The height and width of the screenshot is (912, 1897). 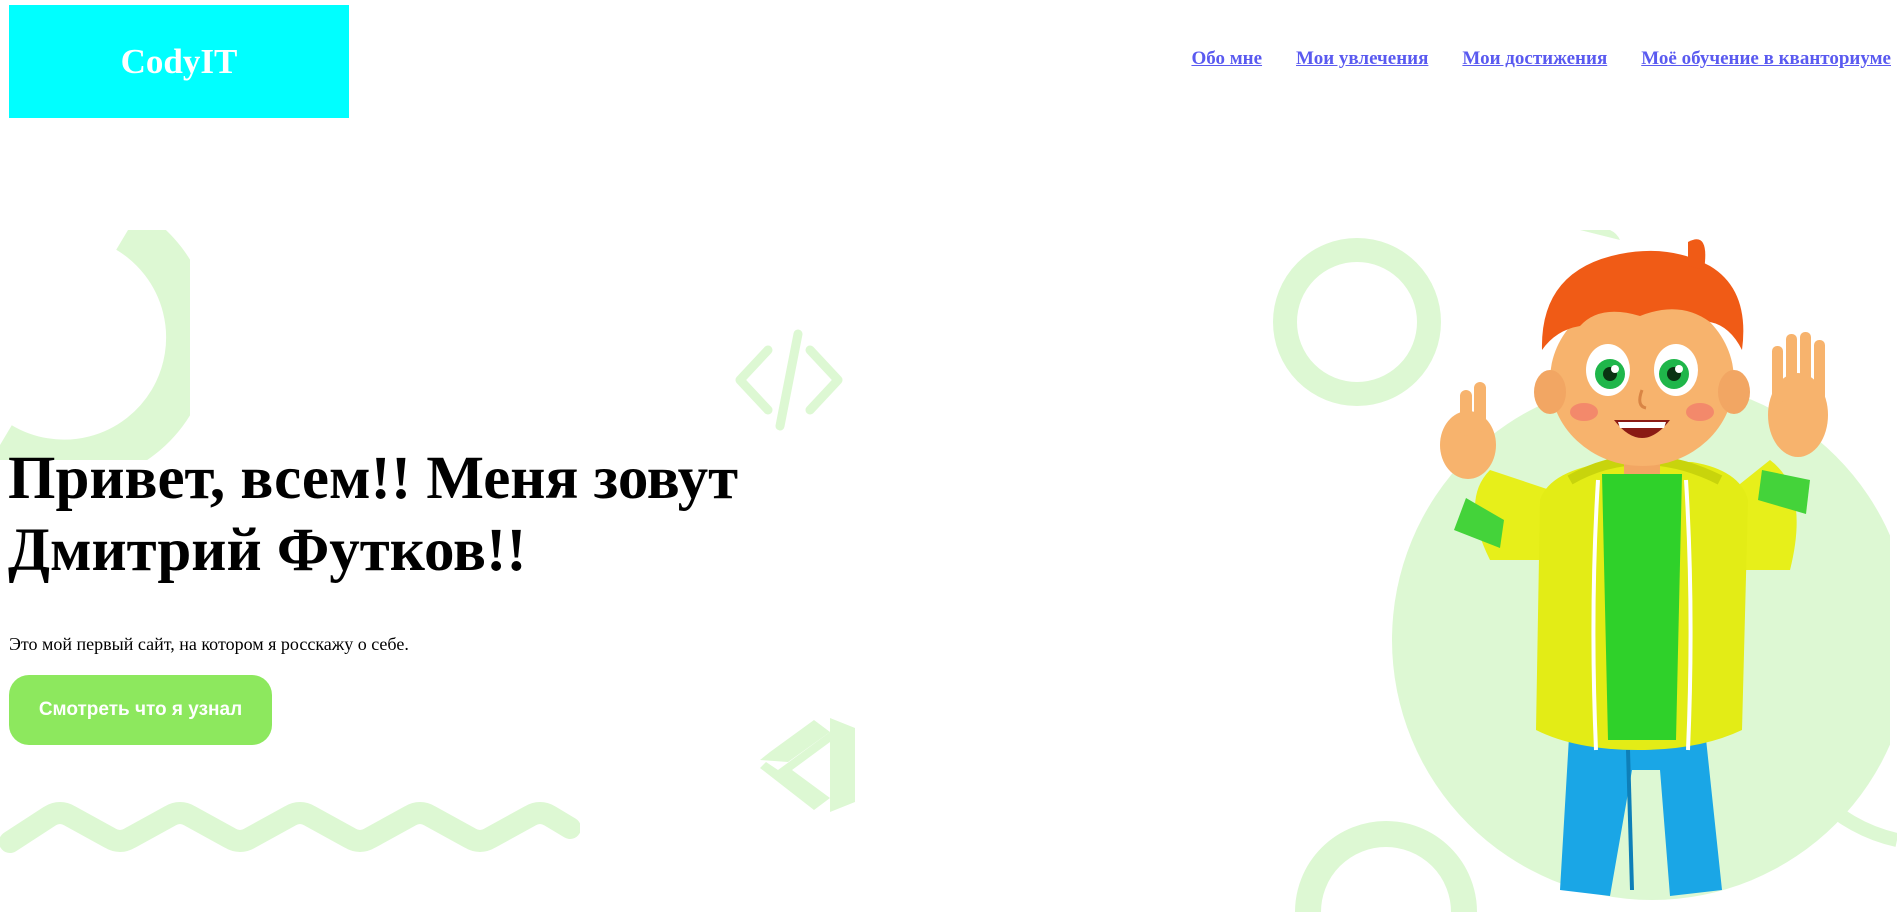 I want to click on nav-link-about: Обо мне, so click(x=1226, y=59).